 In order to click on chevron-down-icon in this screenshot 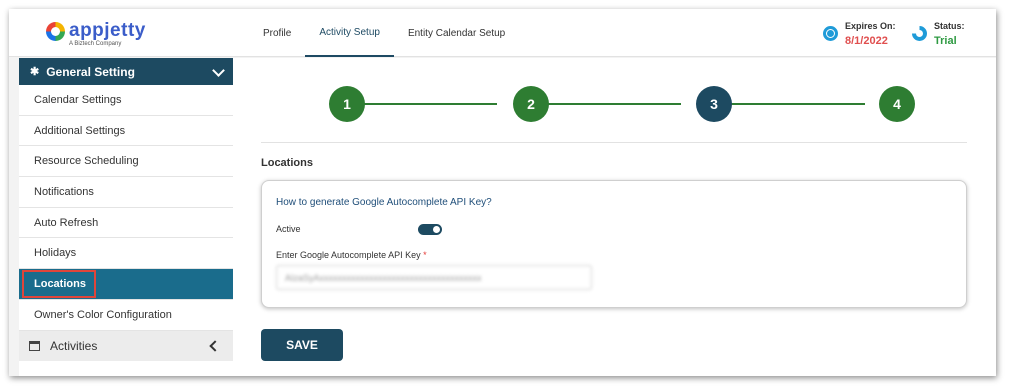, I will do `click(218, 70)`.